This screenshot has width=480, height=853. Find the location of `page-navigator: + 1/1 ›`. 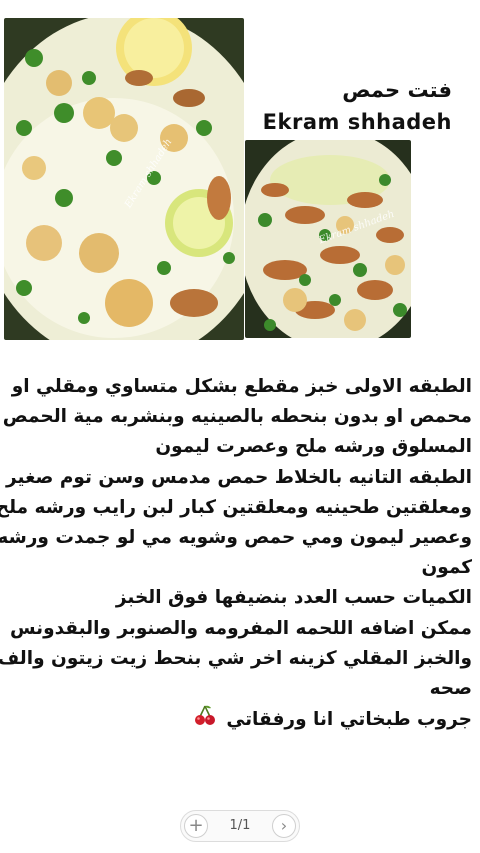

page-navigator: + 1/1 › is located at coordinates (240, 826).